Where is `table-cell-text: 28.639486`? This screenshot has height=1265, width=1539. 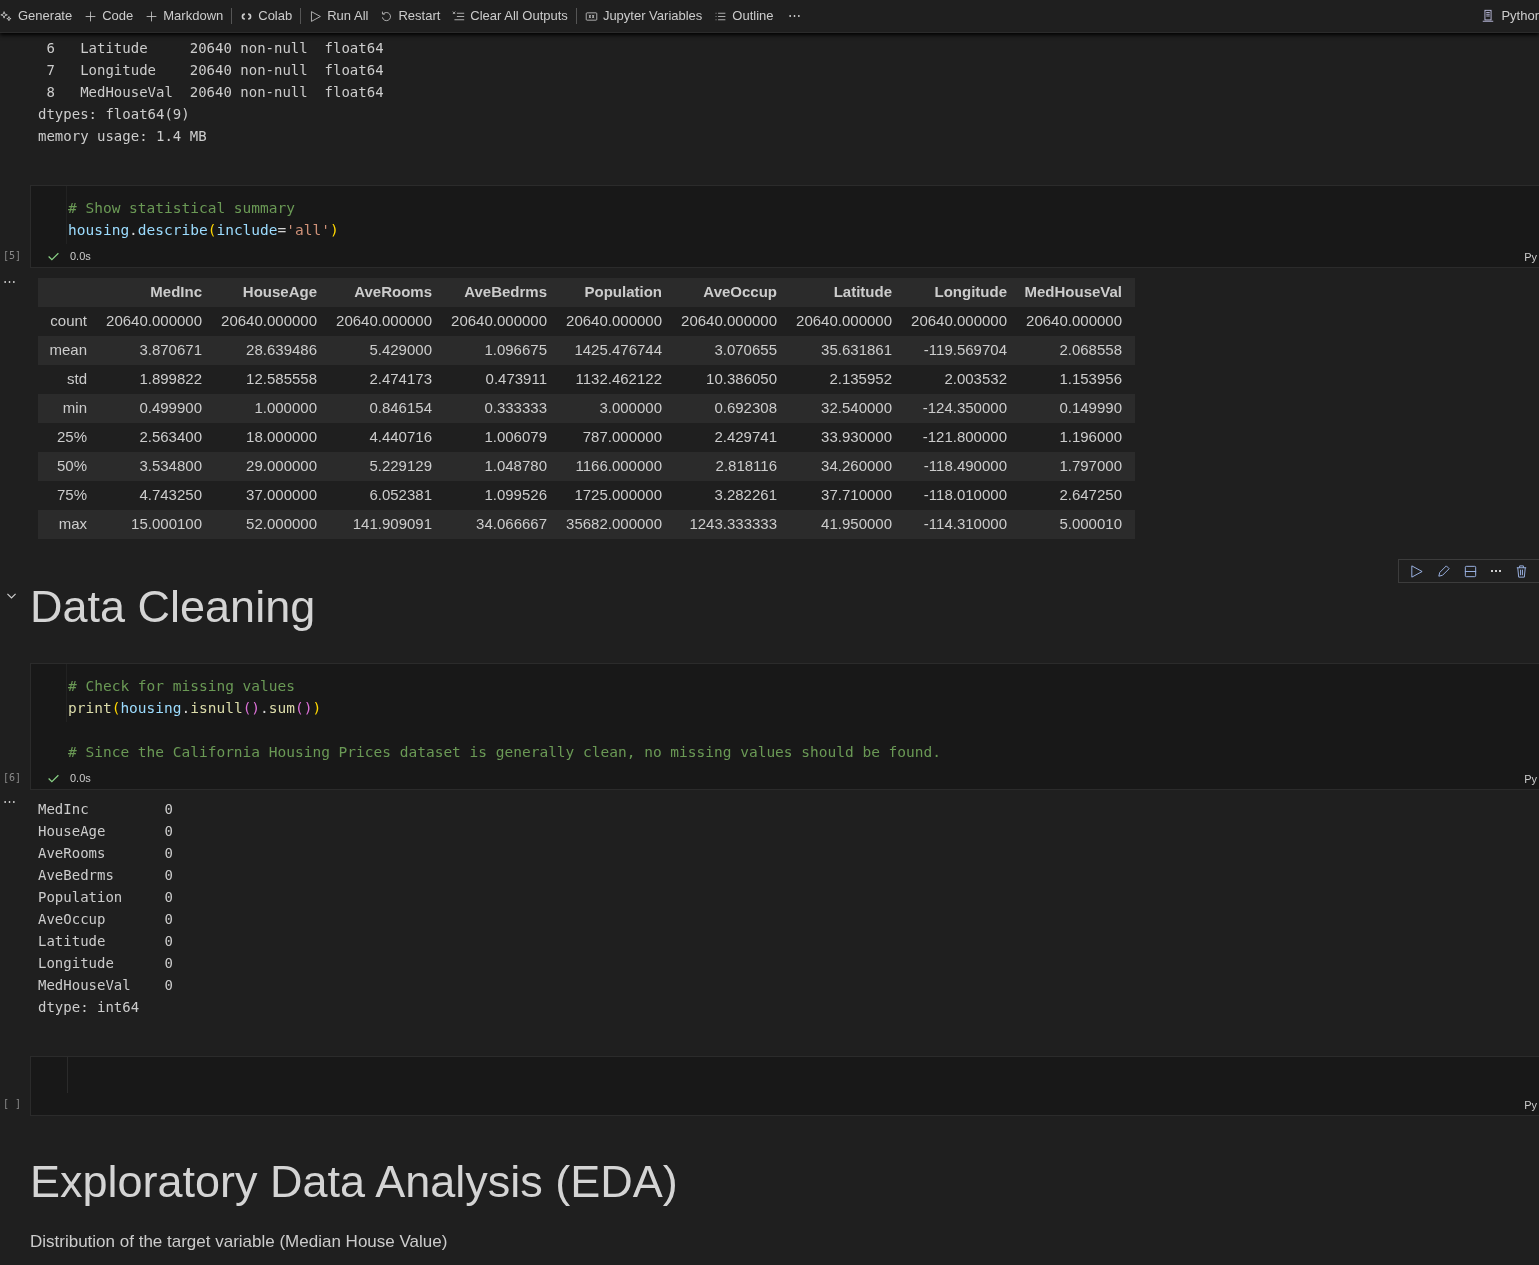
table-cell-text: 28.639486 is located at coordinates (281, 350).